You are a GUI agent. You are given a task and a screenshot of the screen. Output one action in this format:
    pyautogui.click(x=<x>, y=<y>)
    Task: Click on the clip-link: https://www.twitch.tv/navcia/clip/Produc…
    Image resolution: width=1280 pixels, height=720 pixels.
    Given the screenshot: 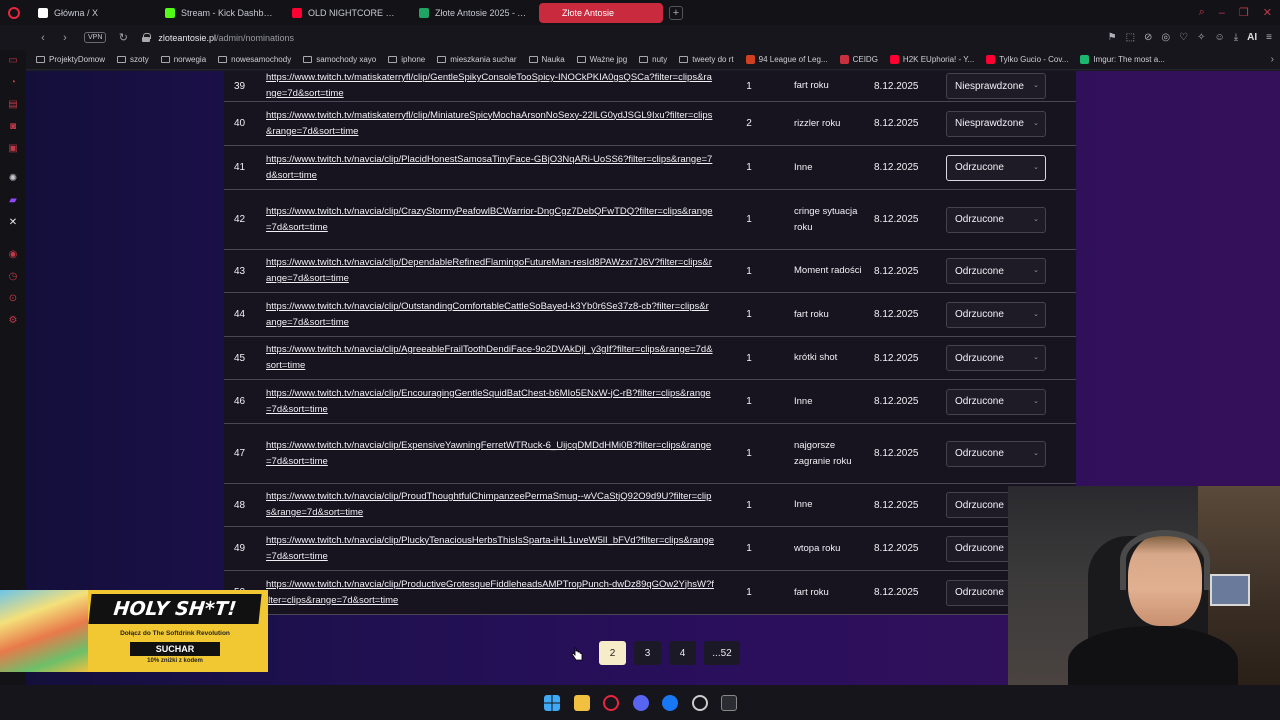 What is the action you would take?
    pyautogui.click(x=490, y=593)
    